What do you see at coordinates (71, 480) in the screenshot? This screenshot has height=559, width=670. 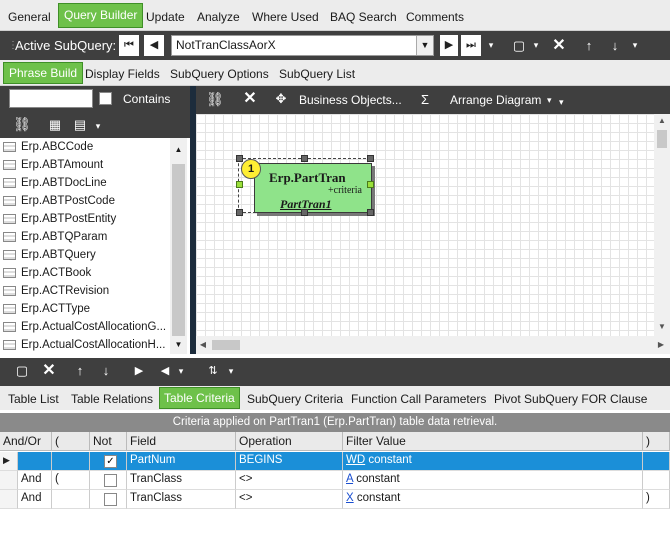 I see `open-paren-cell: (` at bounding box center [71, 480].